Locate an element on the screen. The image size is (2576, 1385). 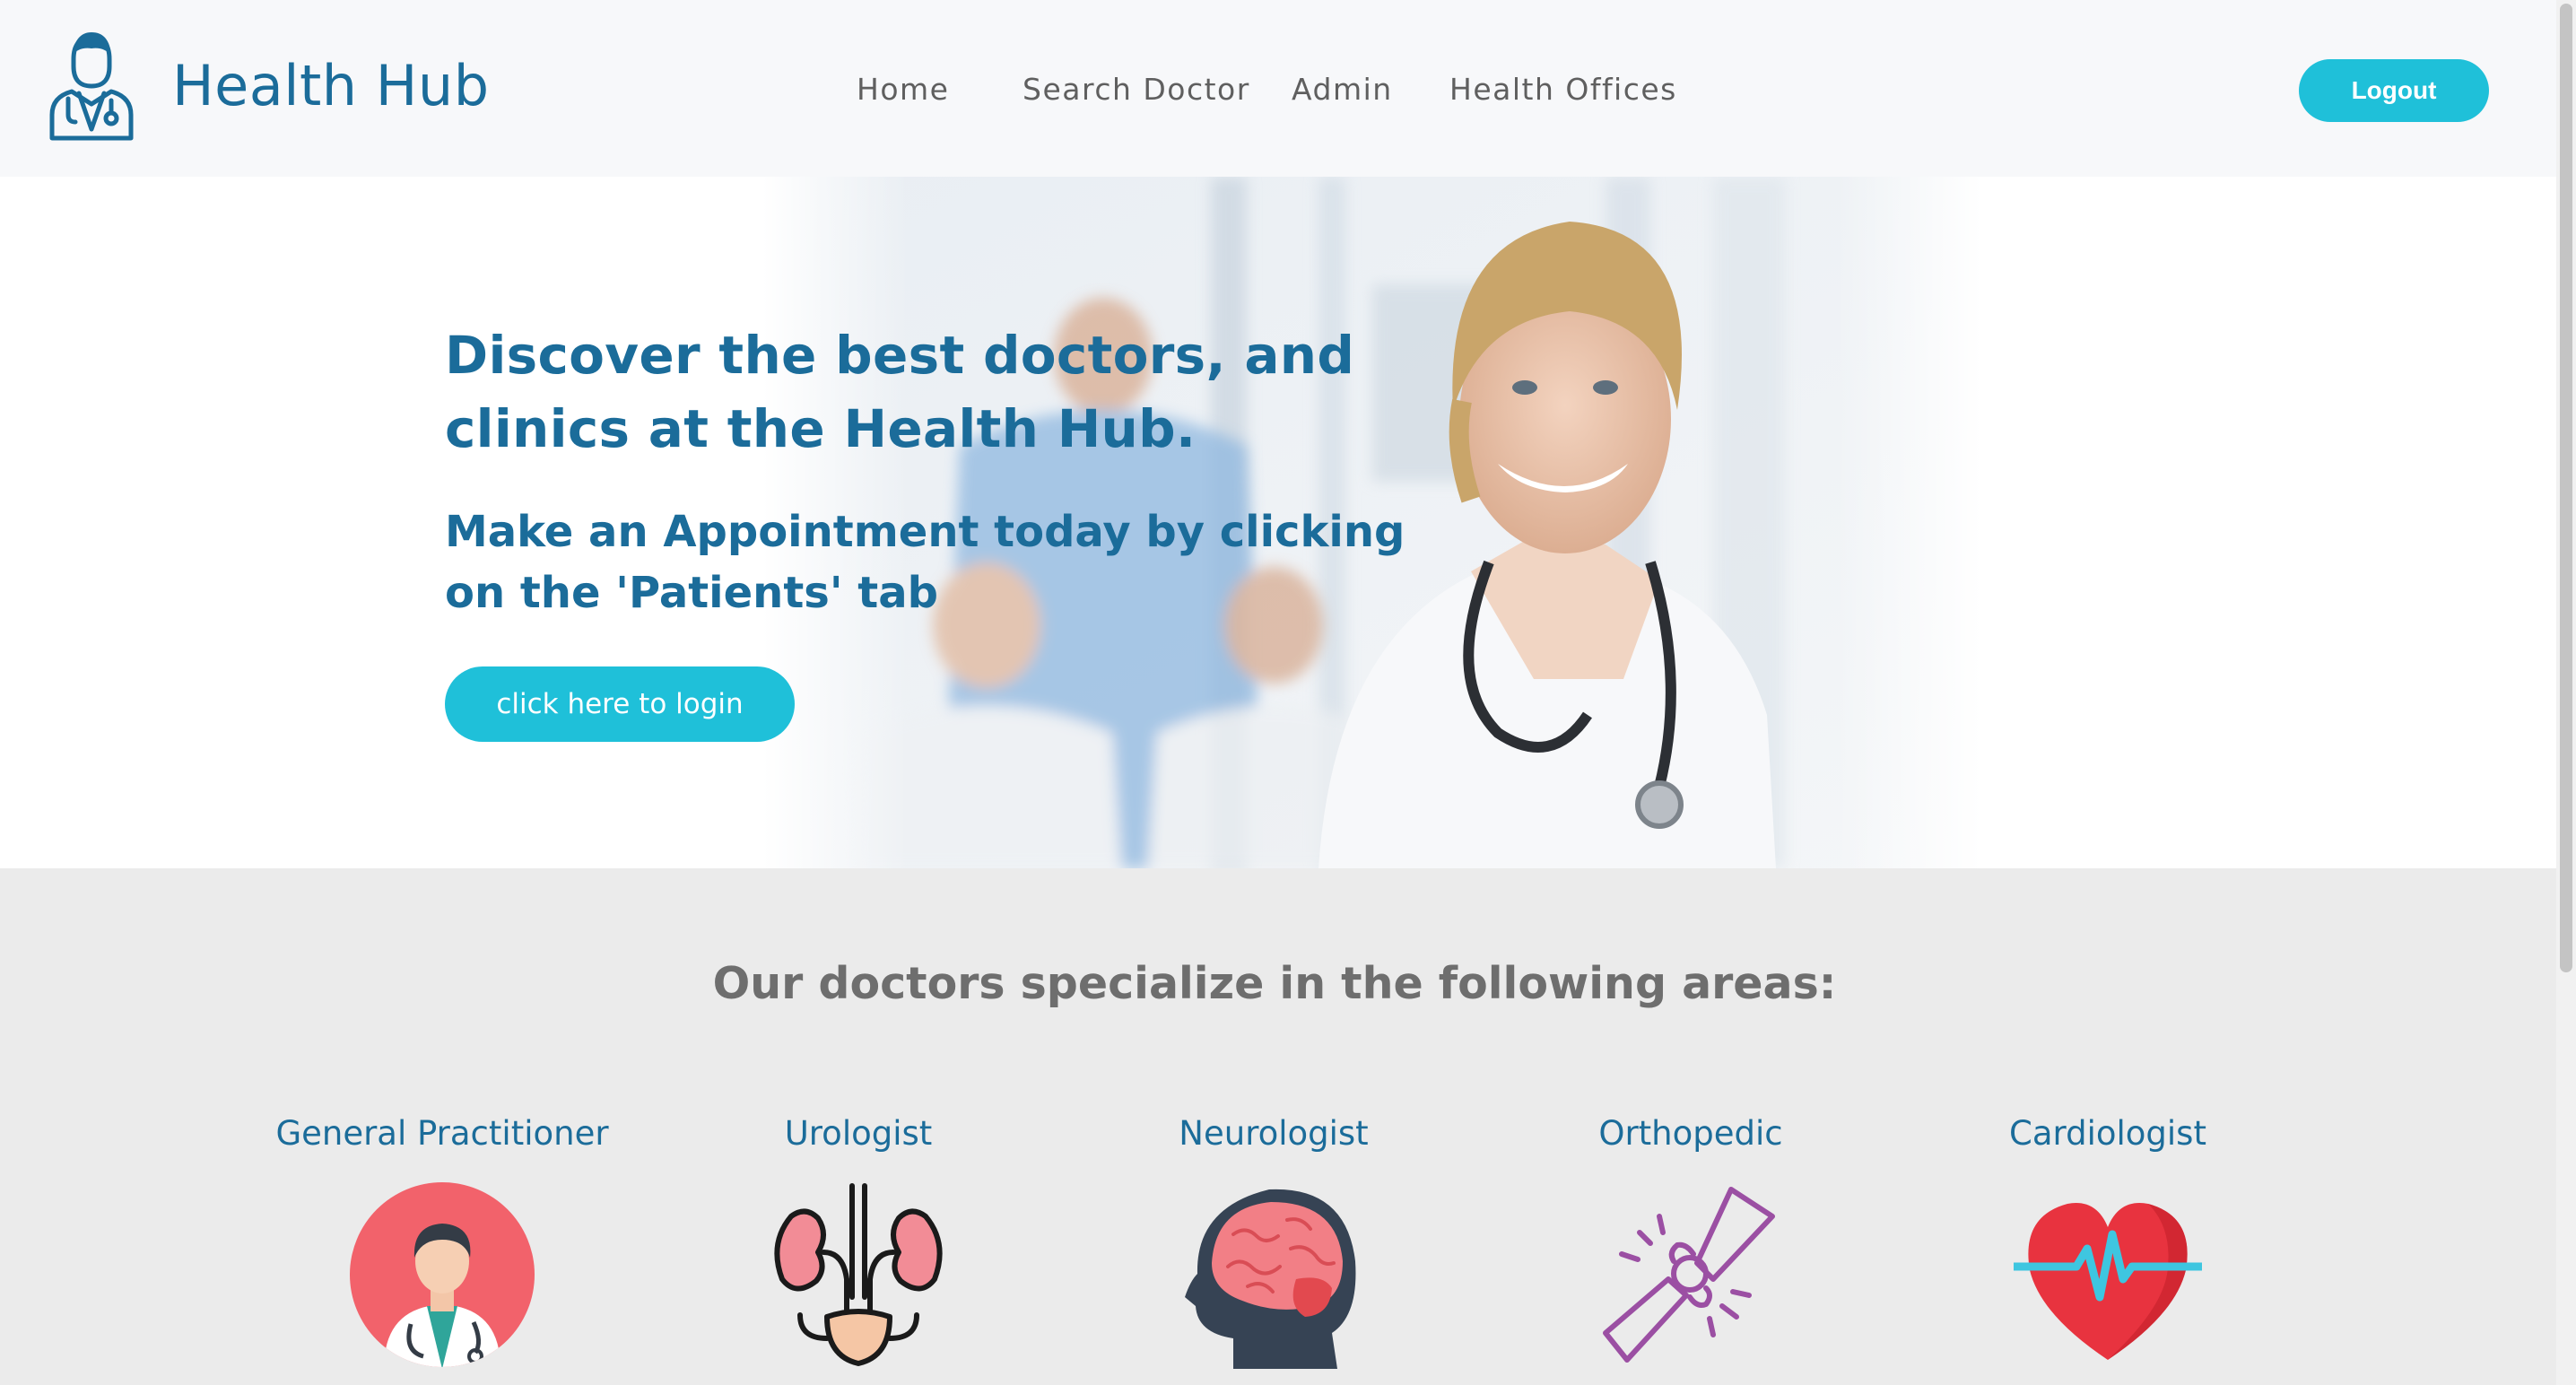
specialty-label: Orthopedic is located at coordinates (1690, 1133).